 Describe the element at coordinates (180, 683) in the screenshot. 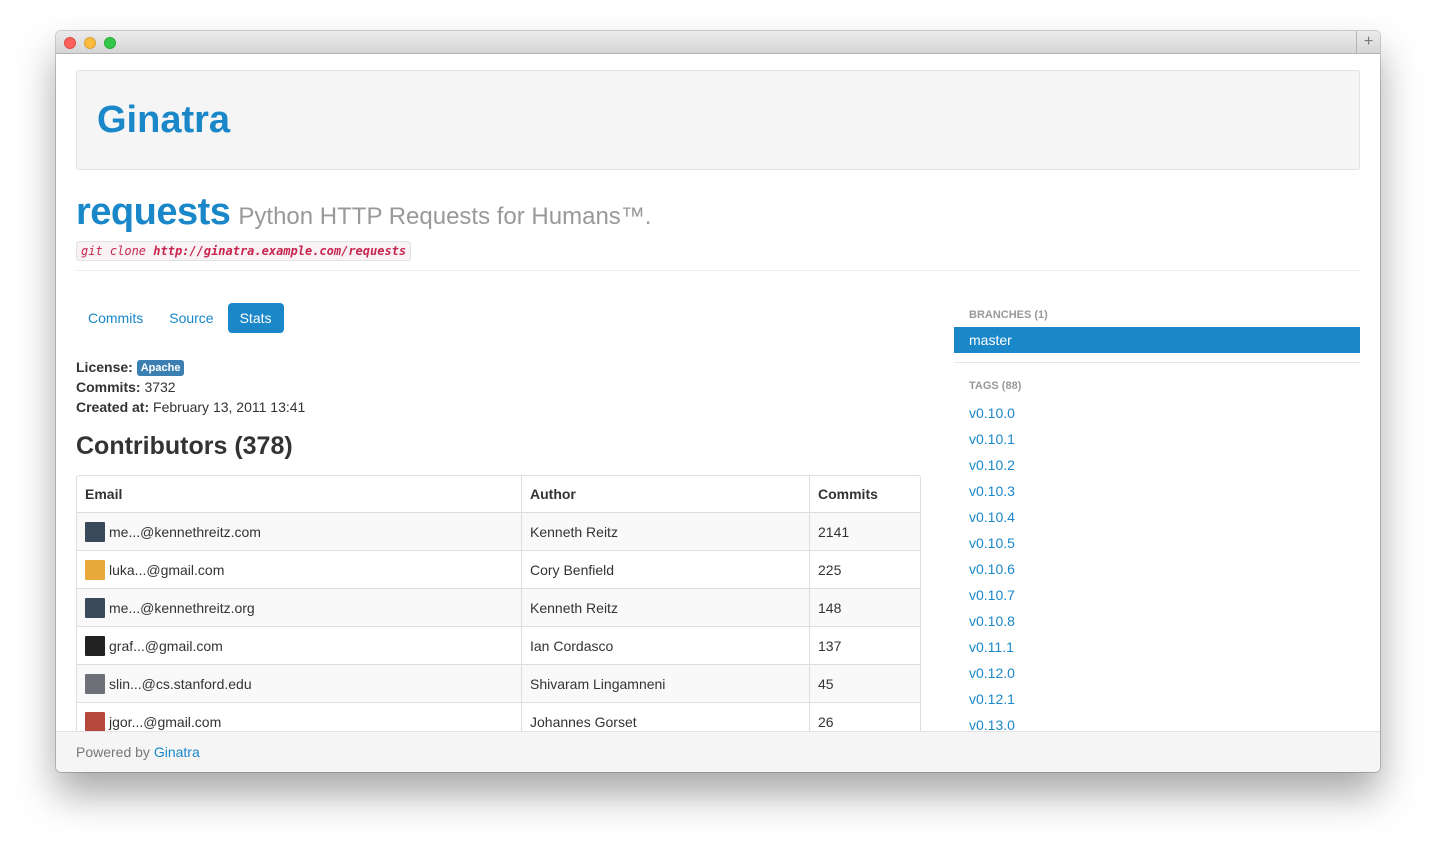

I see `contributor-email: slin...@cs.stanford.edu` at that location.